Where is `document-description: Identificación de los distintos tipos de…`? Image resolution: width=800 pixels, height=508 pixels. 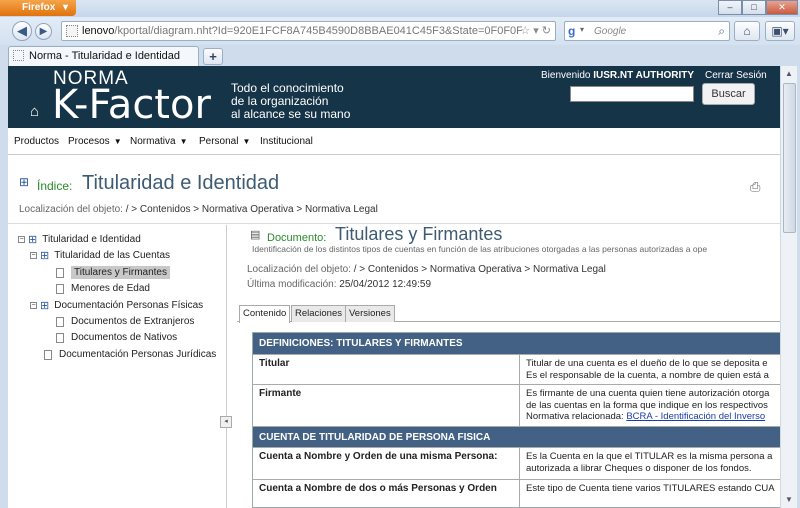
document-description: Identificación de los distintos tipos de… is located at coordinates (480, 249).